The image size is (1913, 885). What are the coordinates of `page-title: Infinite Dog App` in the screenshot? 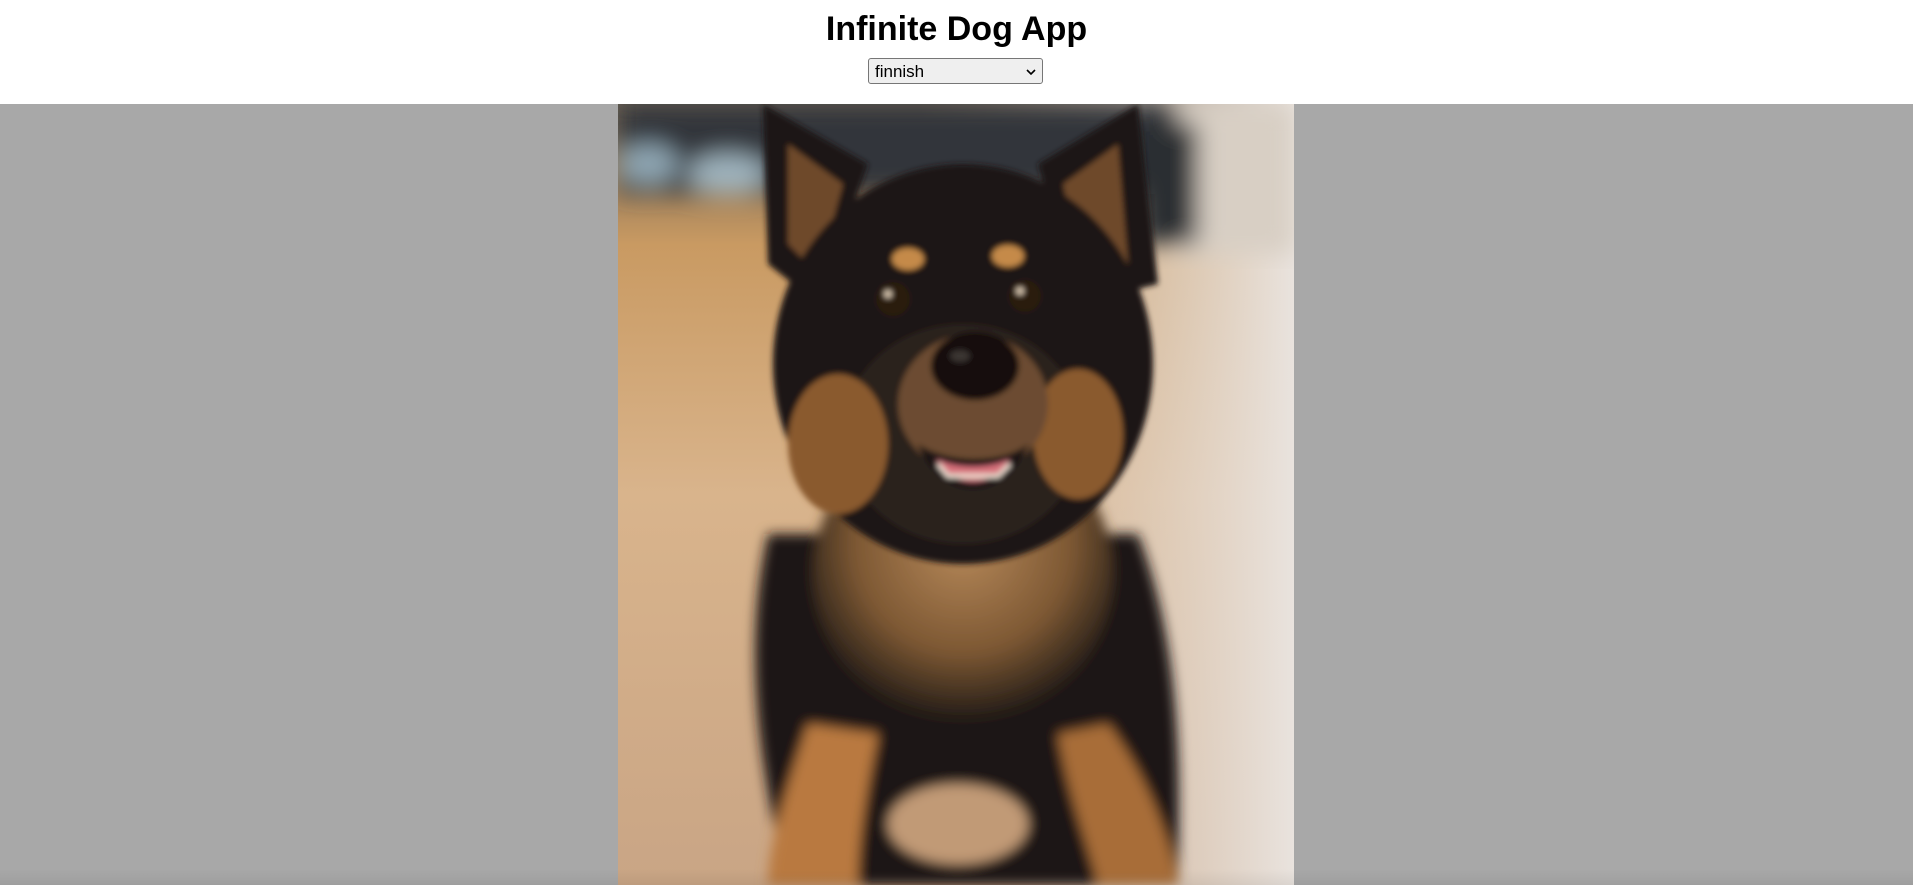 It's located at (956, 29).